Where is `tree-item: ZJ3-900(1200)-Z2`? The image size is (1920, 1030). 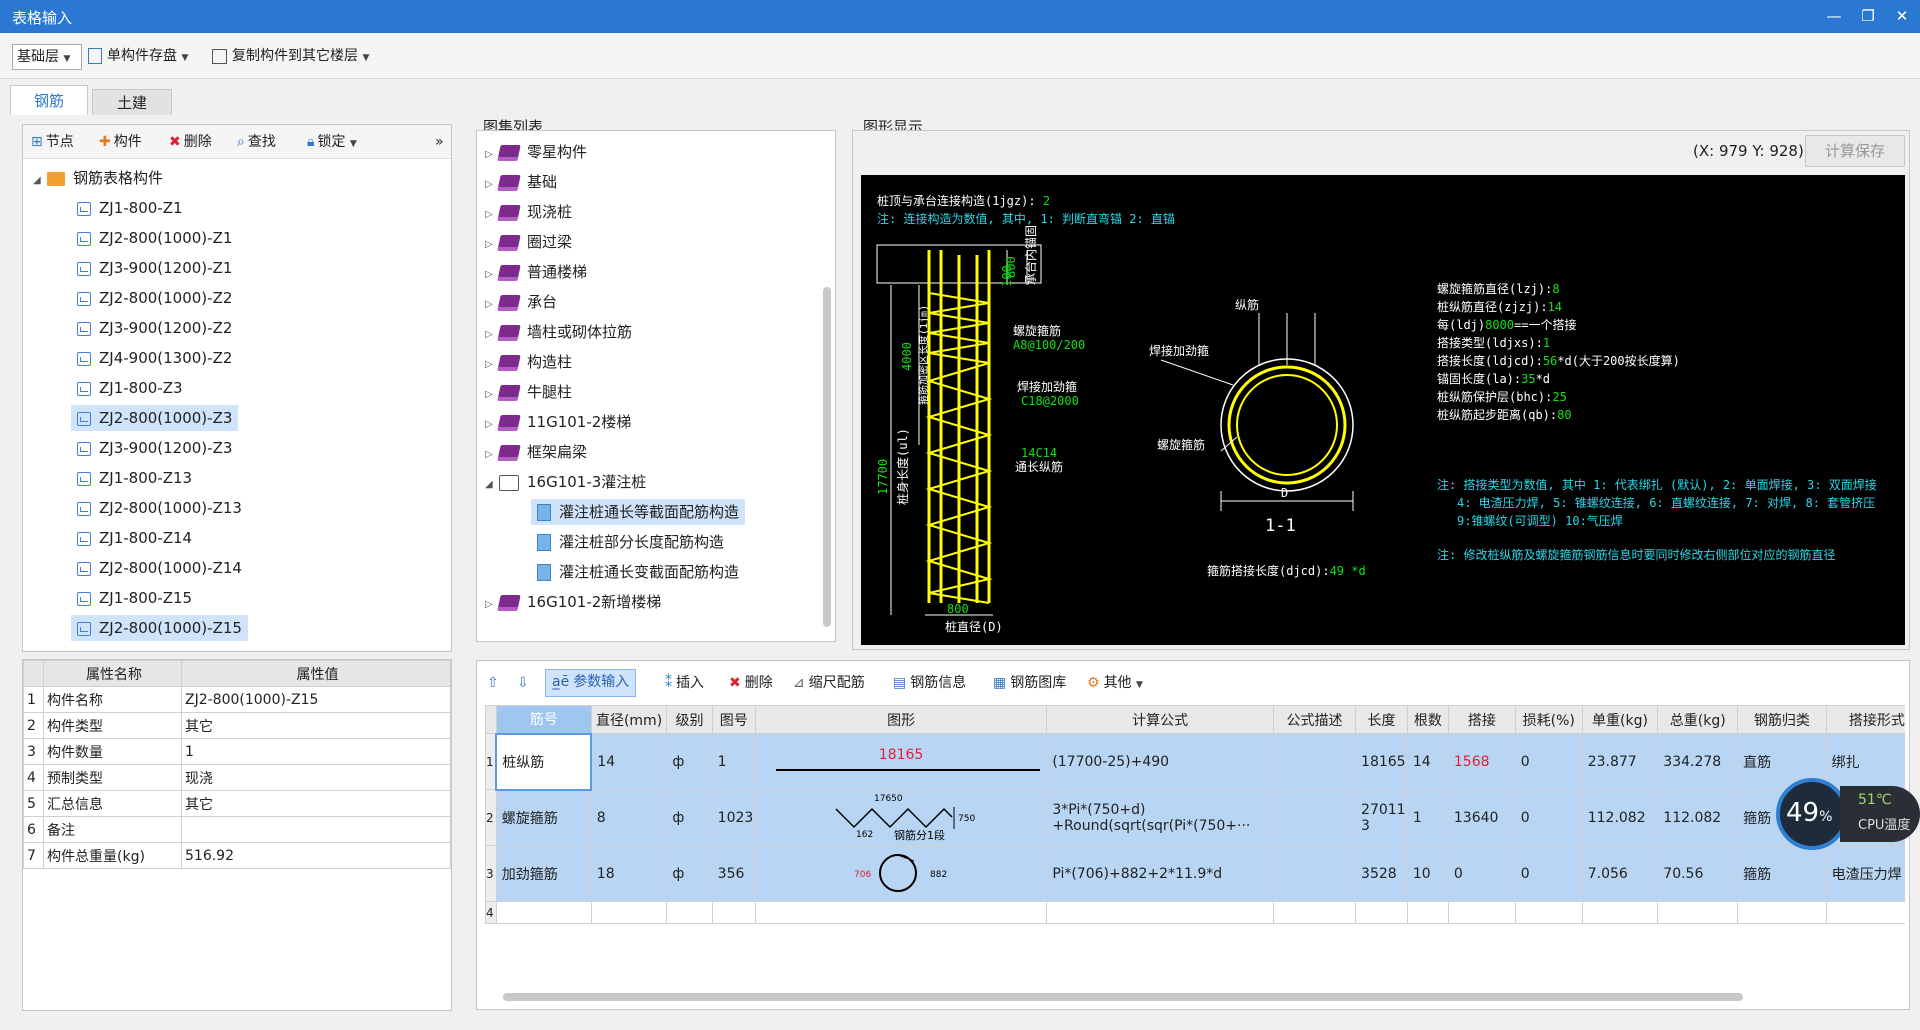
tree-item: ZJ3-900(1200)-Z2 is located at coordinates (154, 328).